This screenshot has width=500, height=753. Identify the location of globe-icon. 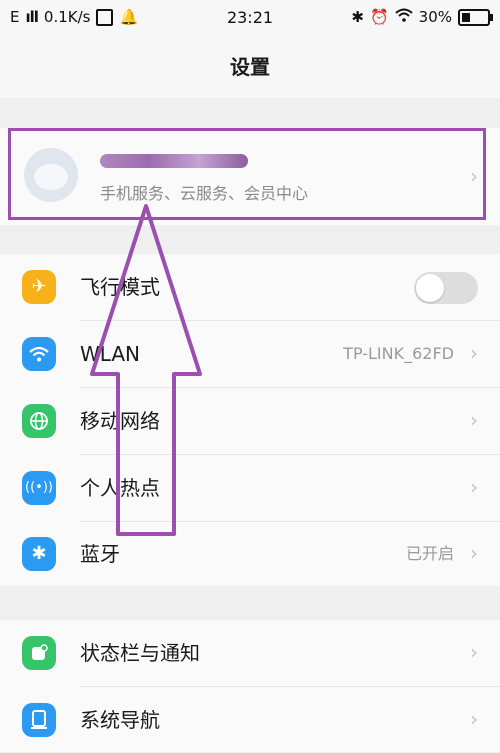
(39, 421).